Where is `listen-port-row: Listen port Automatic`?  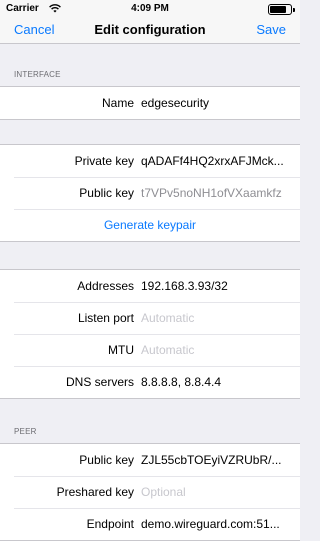 listen-port-row: Listen port Automatic is located at coordinates (150, 318).